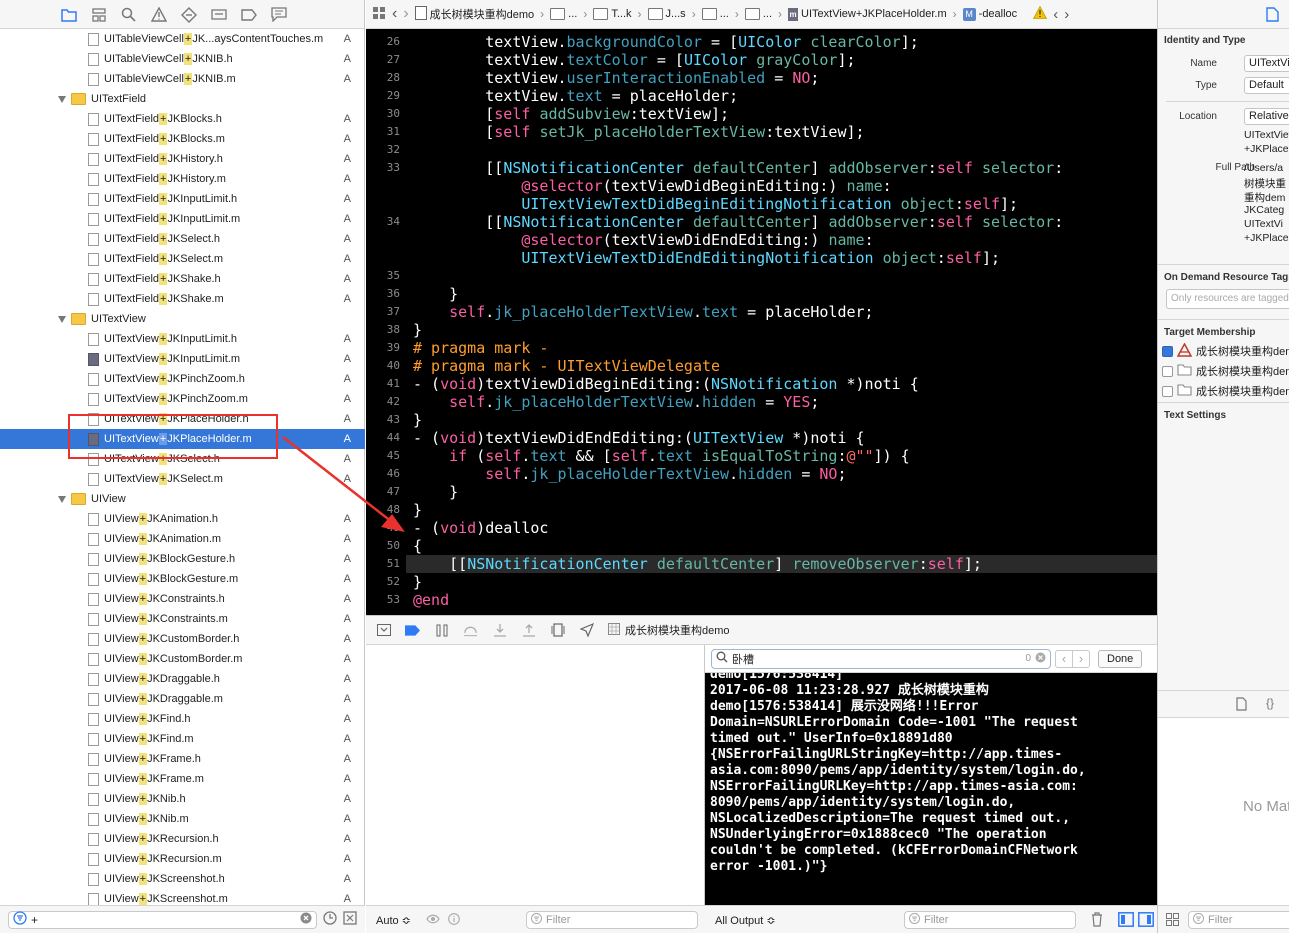  Describe the element at coordinates (182, 639) in the screenshot. I see `navigator-file-row: UIView+JKCustomBorder.h A` at that location.